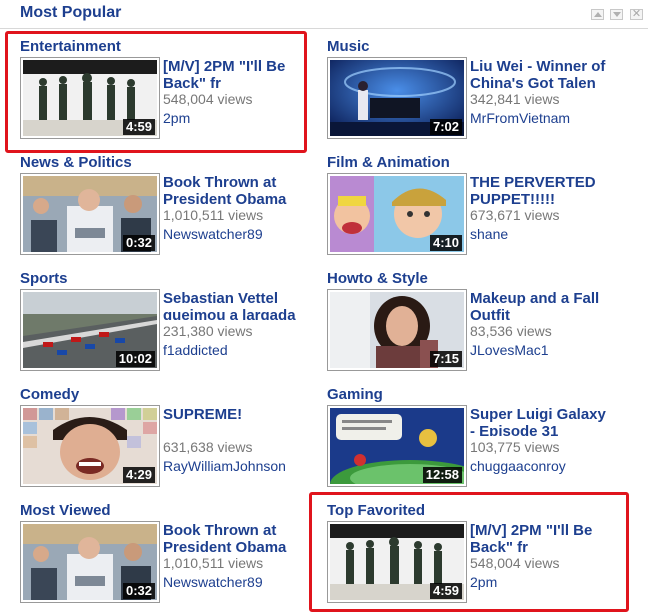 The height and width of the screenshot is (616, 648). I want to click on video-title: Sebastian Vettel queimou a largada, so click(234, 305).